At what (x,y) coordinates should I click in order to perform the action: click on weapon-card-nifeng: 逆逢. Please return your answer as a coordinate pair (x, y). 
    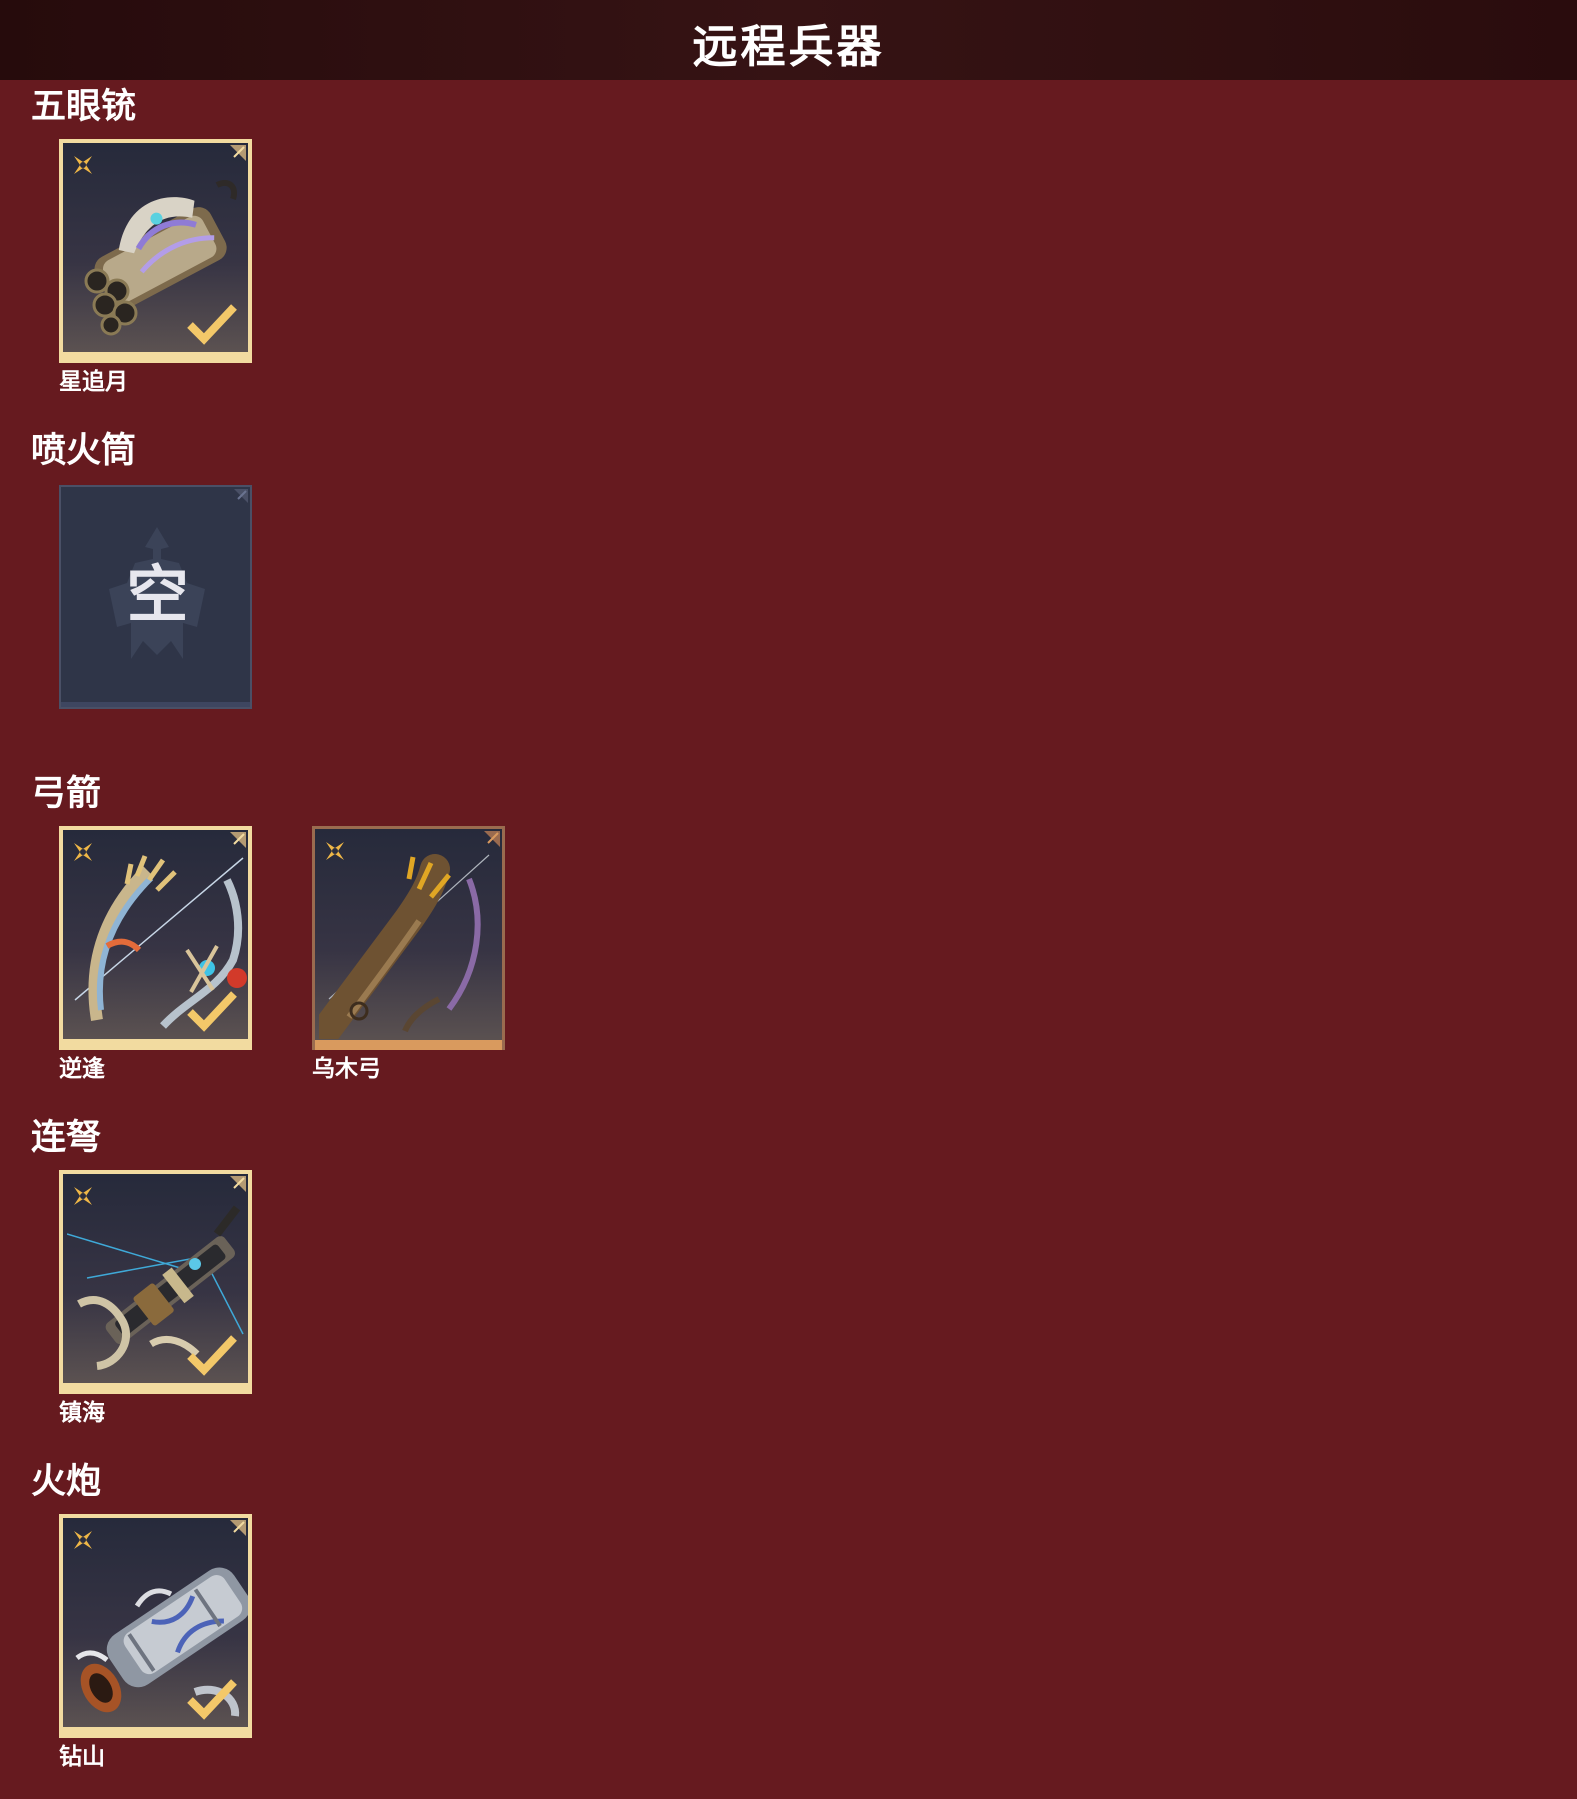
    Looking at the image, I should click on (155, 954).